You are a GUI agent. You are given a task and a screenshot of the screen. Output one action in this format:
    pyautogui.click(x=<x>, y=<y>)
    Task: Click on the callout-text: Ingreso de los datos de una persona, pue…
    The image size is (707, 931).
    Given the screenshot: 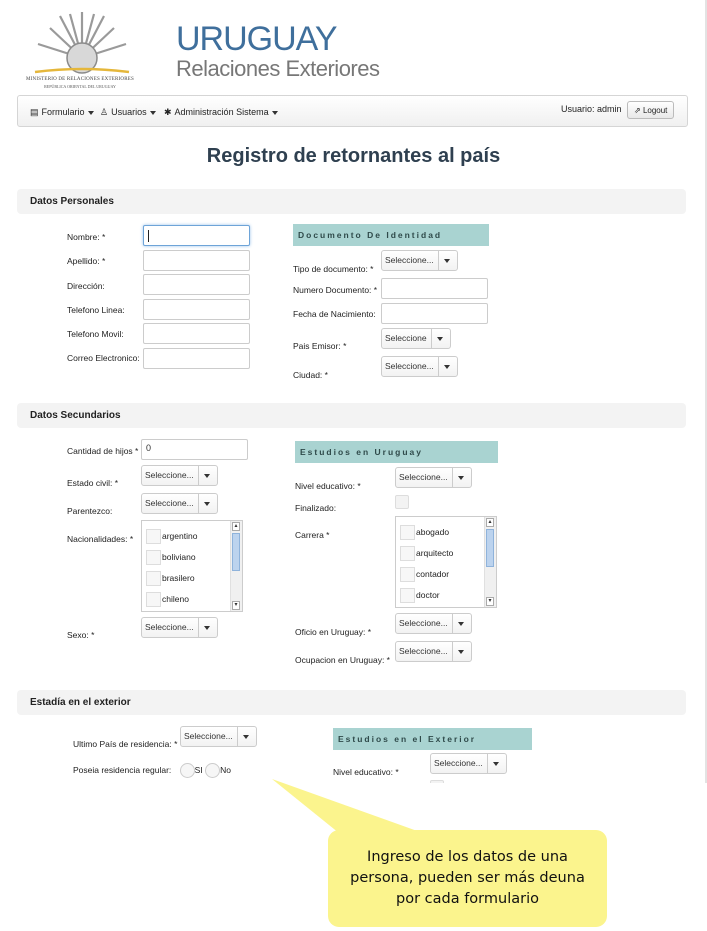 What is the action you would take?
    pyautogui.click(x=467, y=878)
    